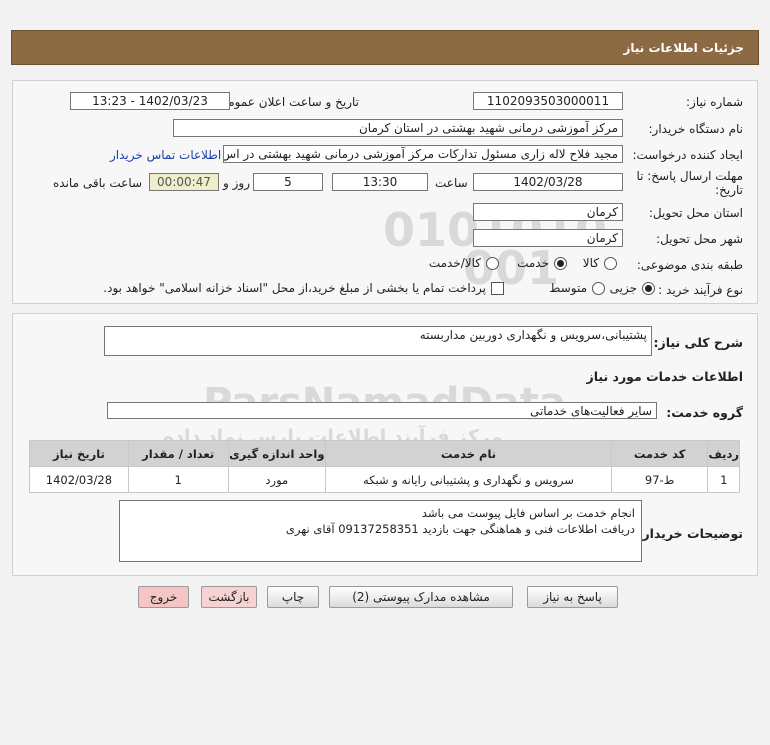 The height and width of the screenshot is (745, 770). Describe the element at coordinates (528, 513) in the screenshot. I see `buyer-desc-line-1: انجام خدمت بر اساس فایل پیوست می باشد` at that location.